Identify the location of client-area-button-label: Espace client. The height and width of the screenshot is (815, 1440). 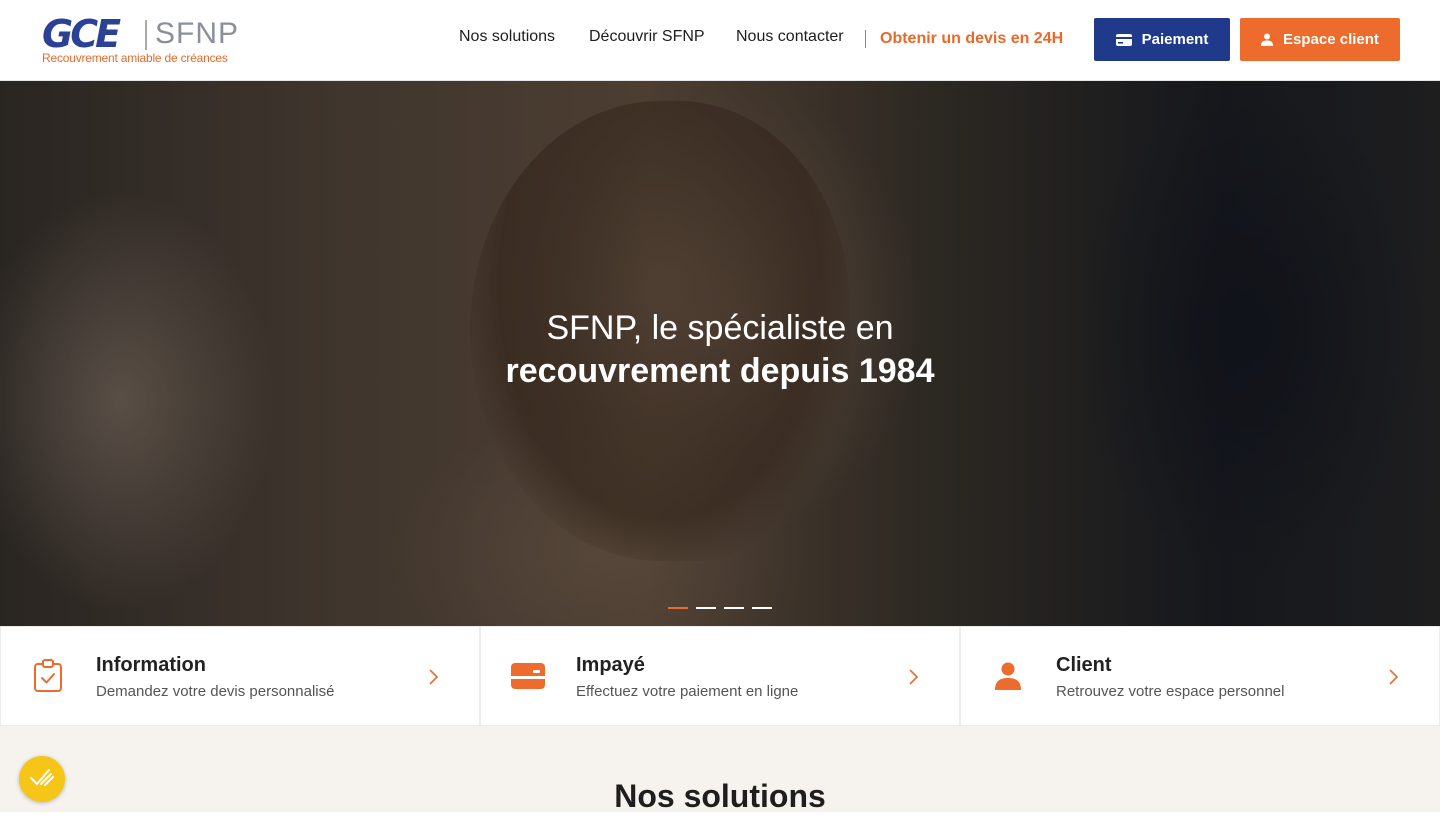
(1331, 39).